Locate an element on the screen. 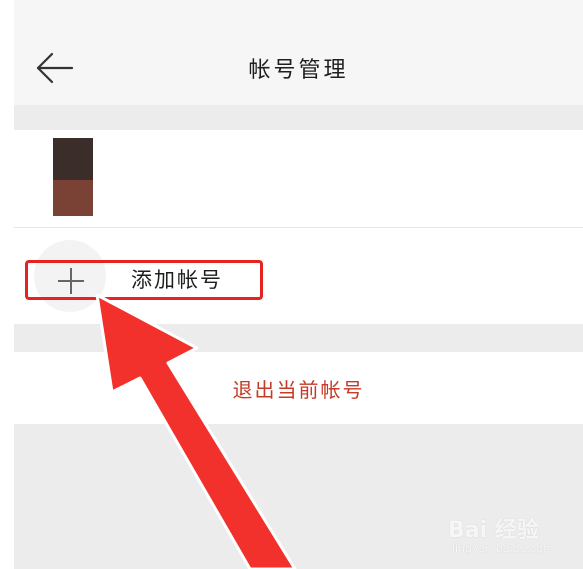  add-account-label: 添加帐号 is located at coordinates (177, 280).